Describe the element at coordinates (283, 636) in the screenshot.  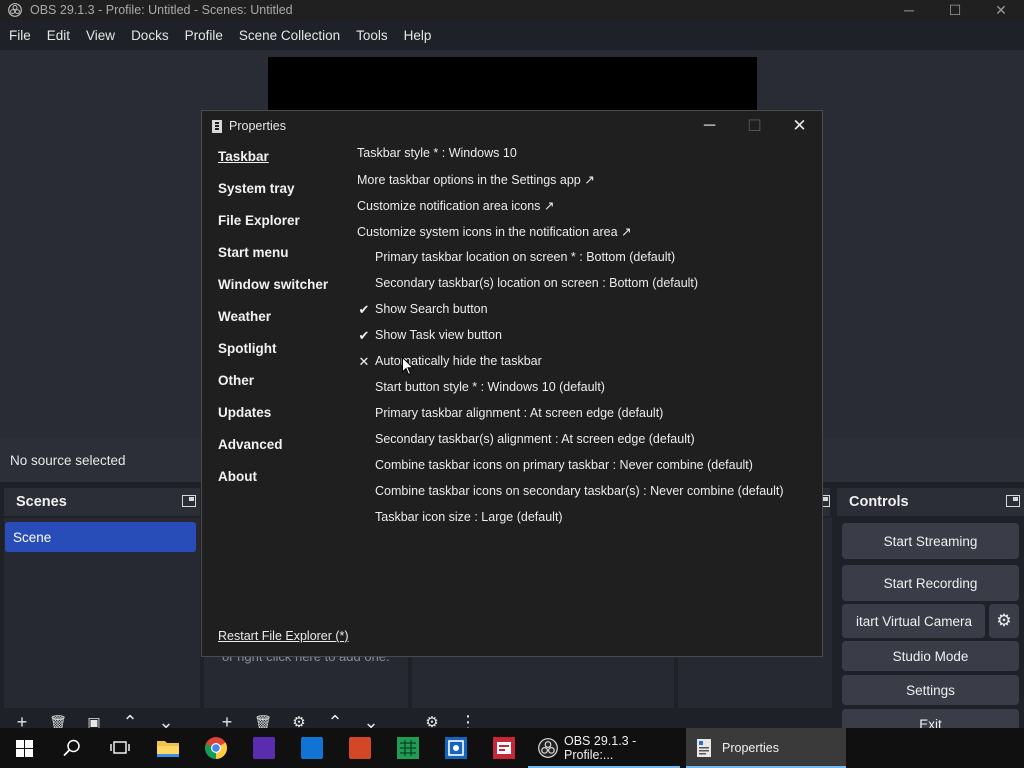
I see `restart-explorer-link: Restart File Explorer (*)` at that location.